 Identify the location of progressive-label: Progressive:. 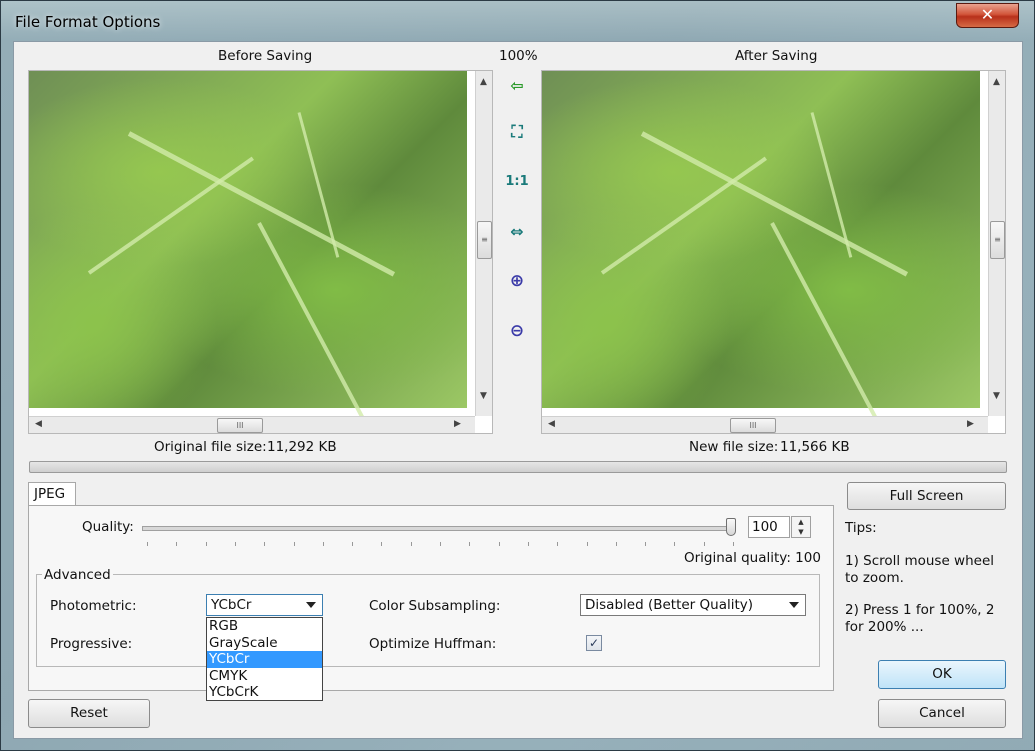
(91, 644).